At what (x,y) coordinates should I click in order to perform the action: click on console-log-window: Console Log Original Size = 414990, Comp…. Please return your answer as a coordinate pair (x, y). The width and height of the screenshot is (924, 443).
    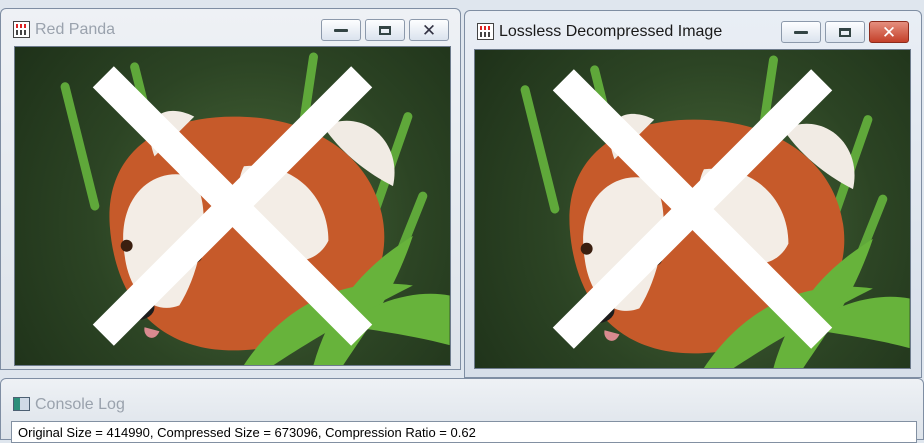
    Looking at the image, I should click on (462, 410).